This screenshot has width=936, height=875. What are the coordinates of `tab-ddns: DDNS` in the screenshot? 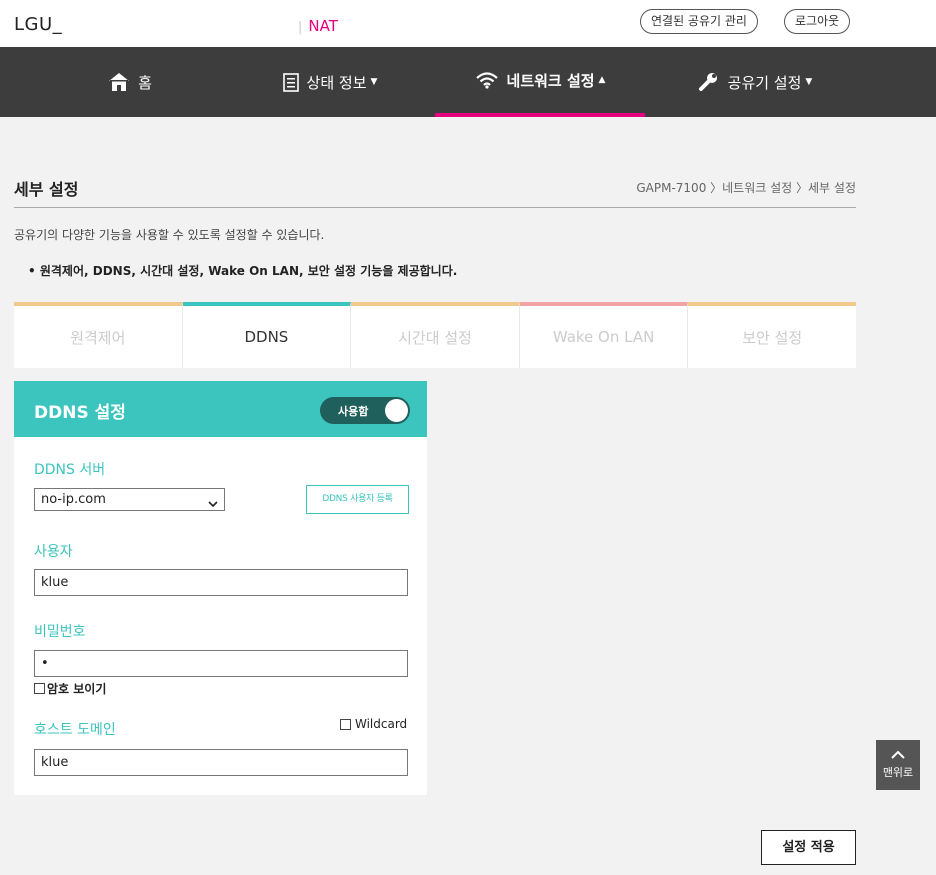 It's located at (267, 335).